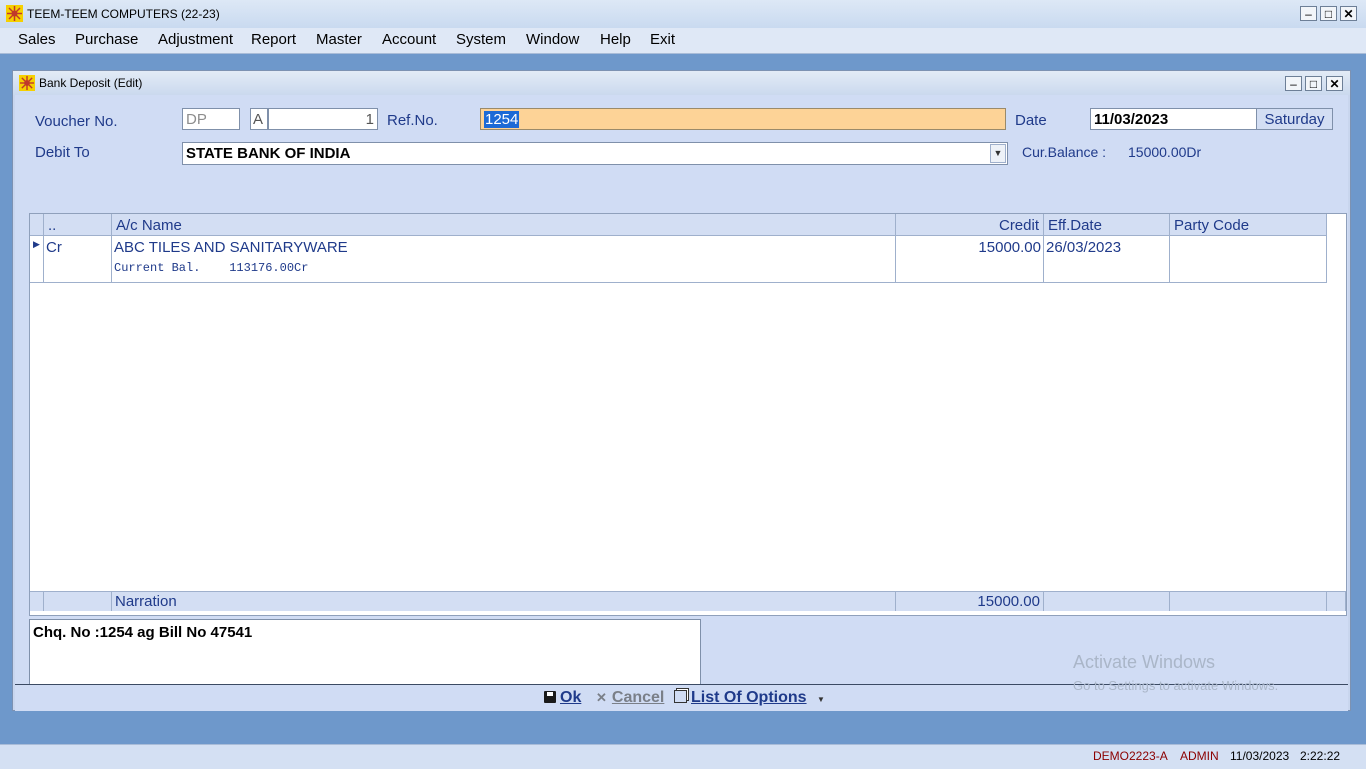 This screenshot has height=769, width=1366. Describe the element at coordinates (502, 119) in the screenshot. I see `ref-no-selected-text: 1254` at that location.